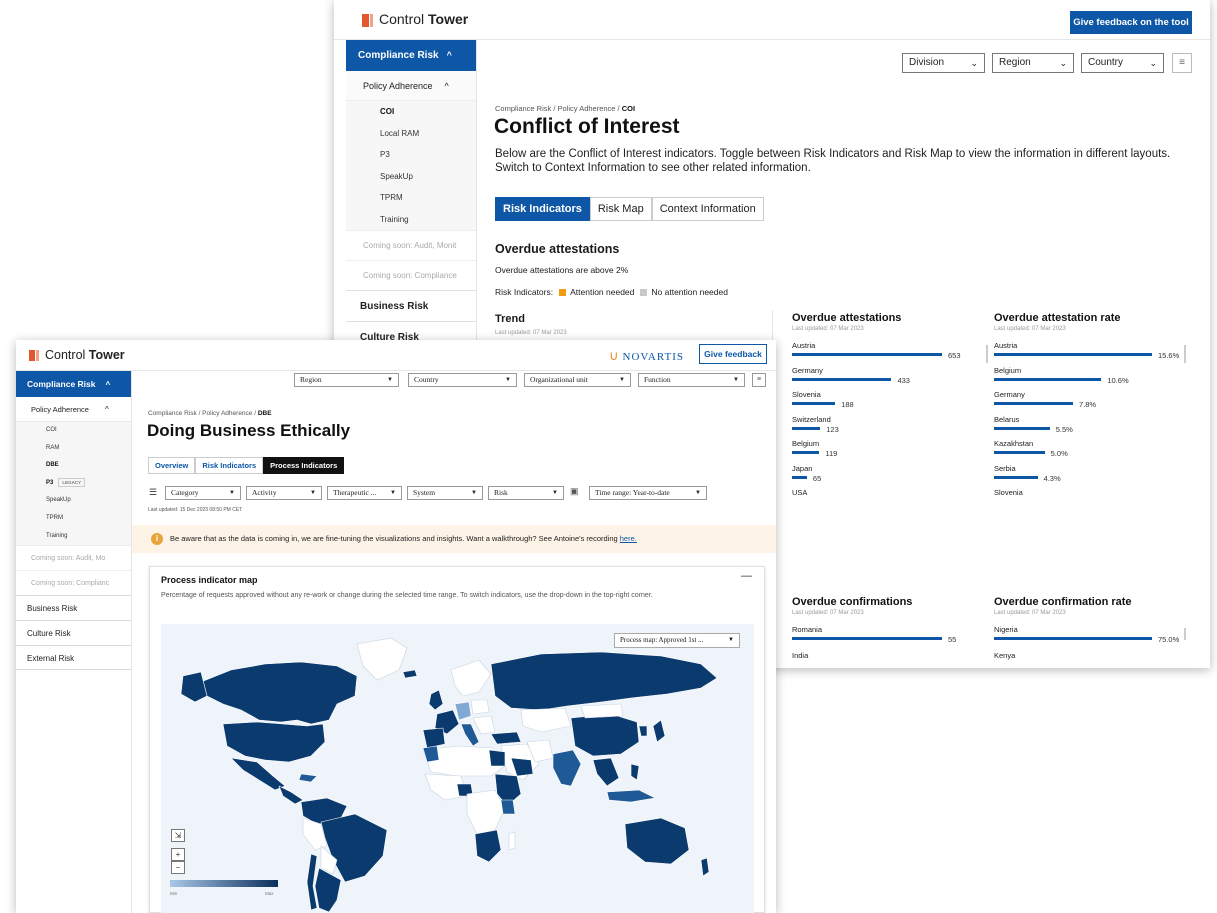  What do you see at coordinates (1059, 453) in the screenshot?
I see `bar-value-label: 5.0%` at bounding box center [1059, 453].